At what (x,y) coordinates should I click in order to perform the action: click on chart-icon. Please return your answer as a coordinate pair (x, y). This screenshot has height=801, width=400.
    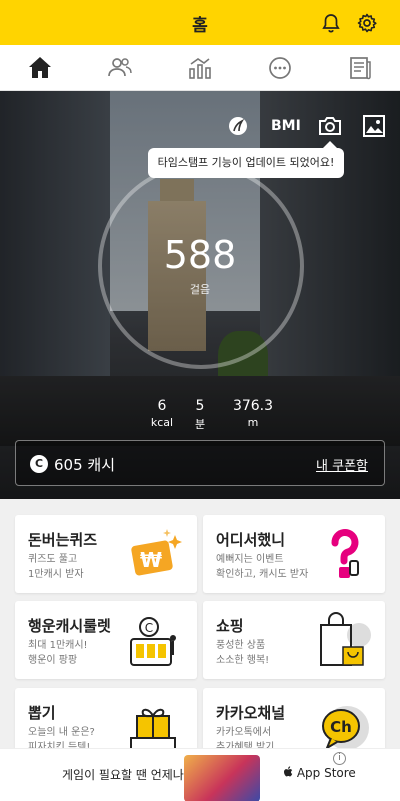
    Looking at the image, I should click on (200, 68).